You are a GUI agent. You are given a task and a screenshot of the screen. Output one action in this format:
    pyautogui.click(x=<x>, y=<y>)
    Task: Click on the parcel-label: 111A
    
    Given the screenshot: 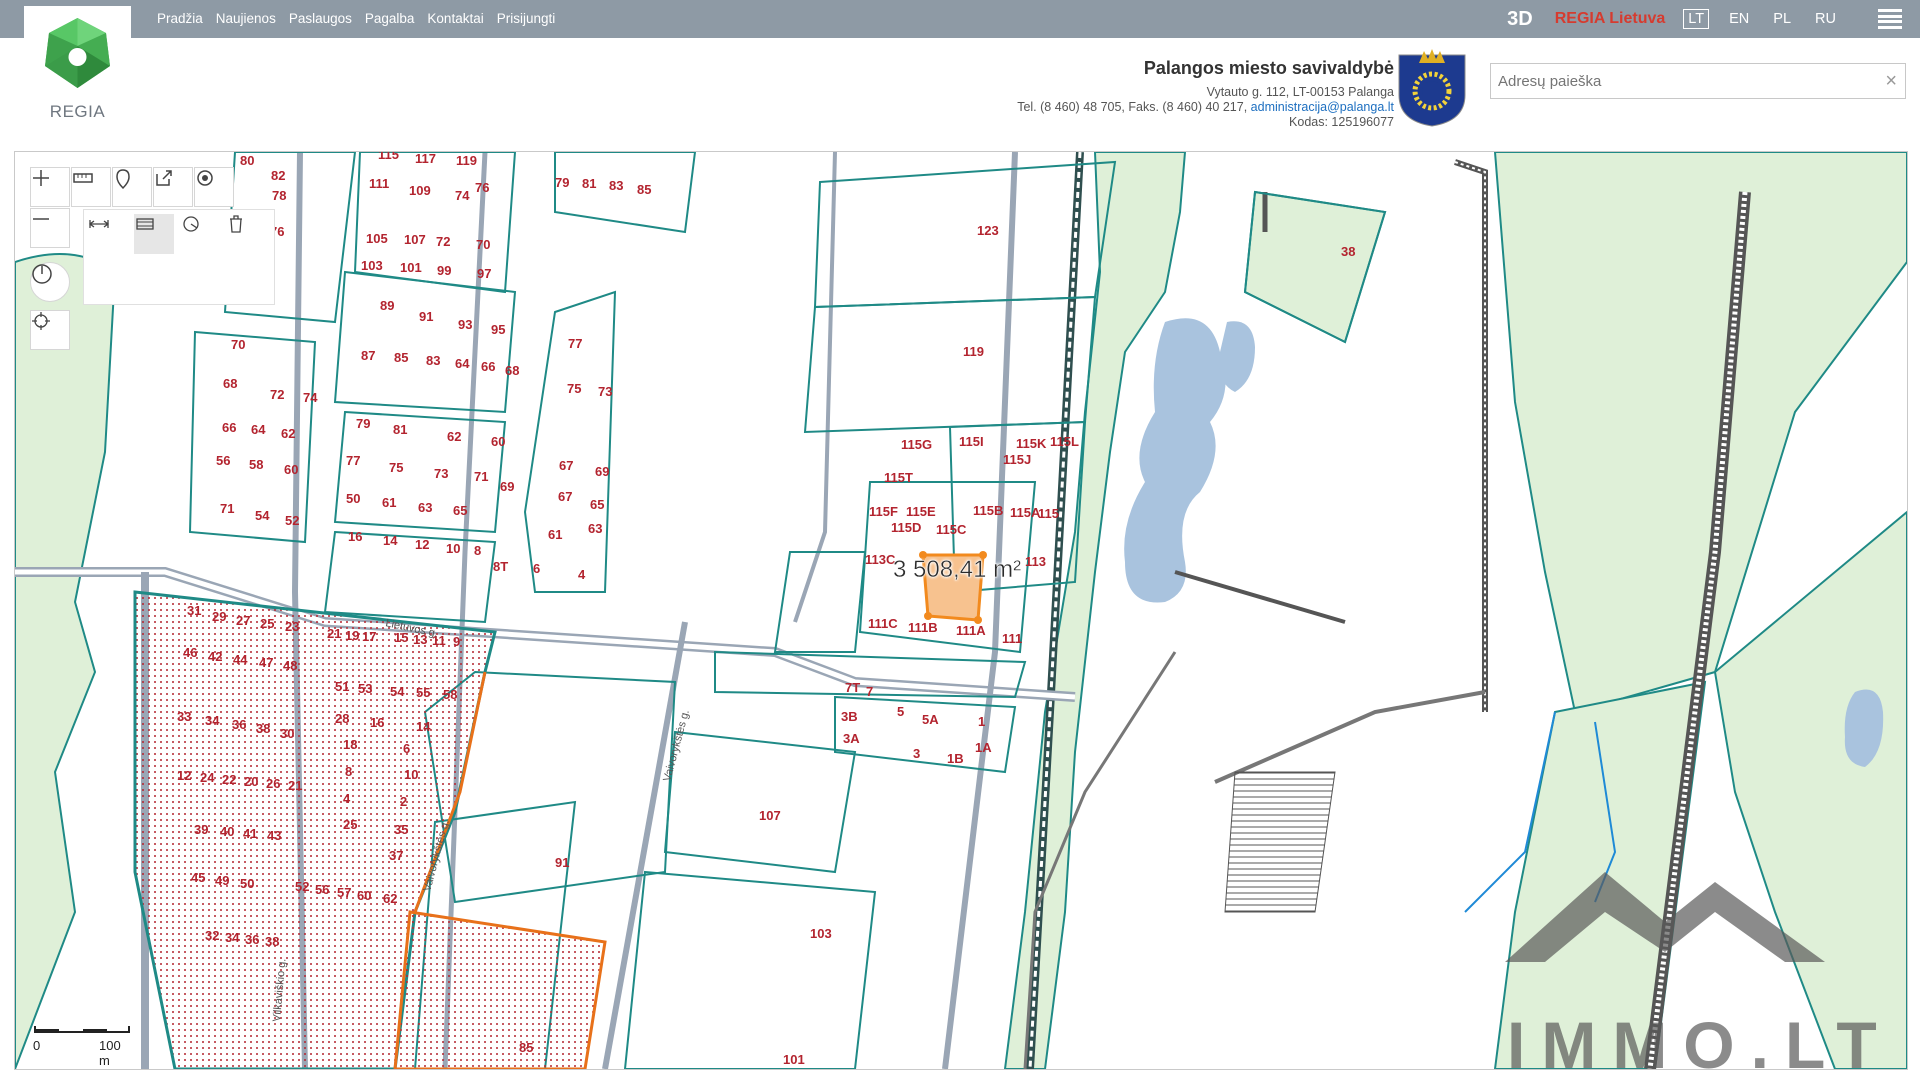 What is the action you would take?
    pyautogui.click(x=971, y=630)
    